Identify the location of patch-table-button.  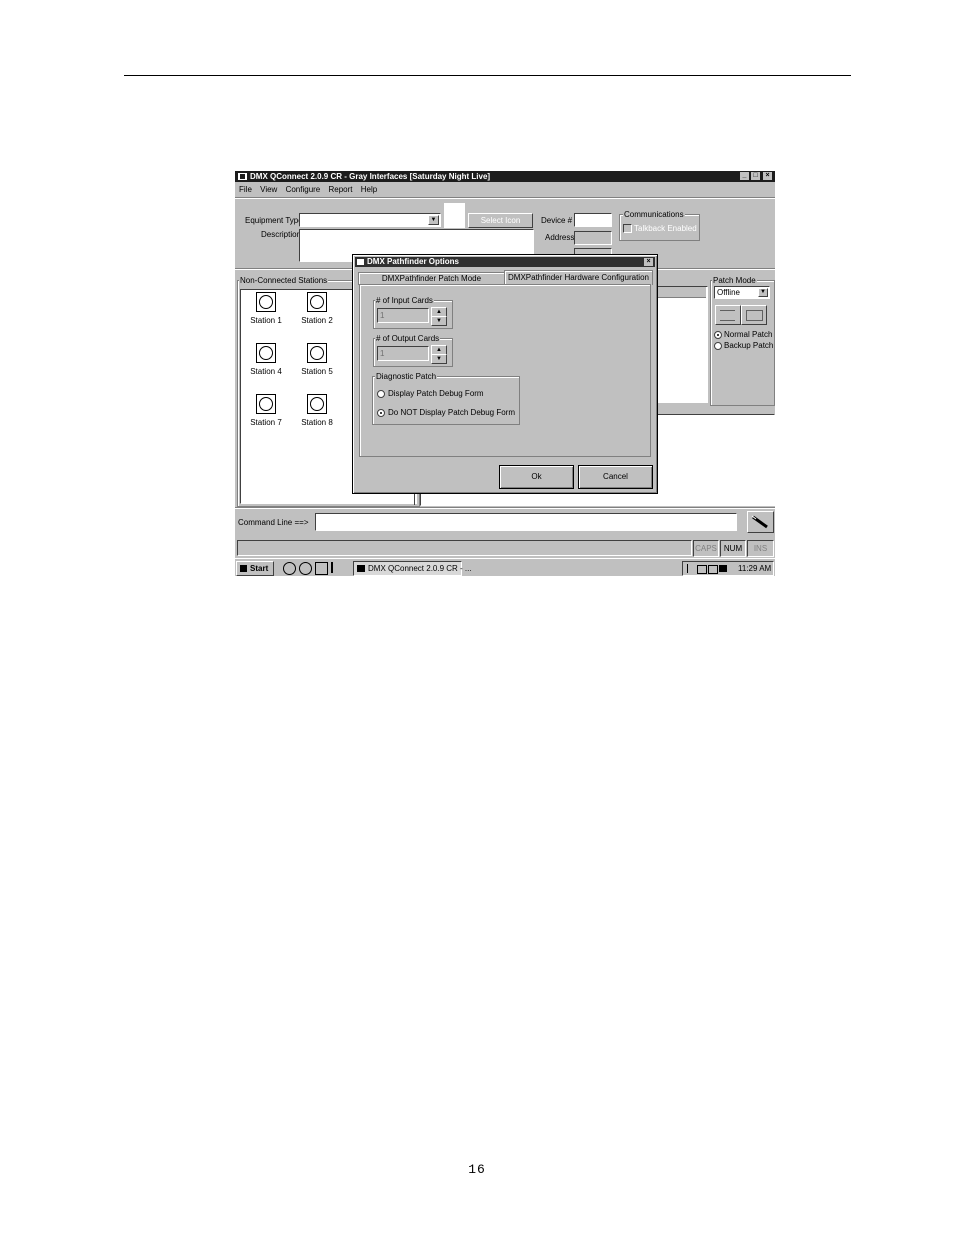
(728, 315).